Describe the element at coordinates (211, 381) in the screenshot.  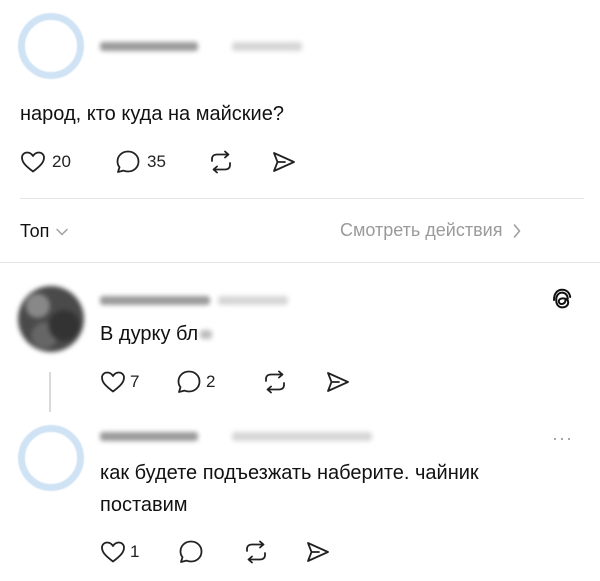
I see `reply-1-reply-count: 2` at that location.